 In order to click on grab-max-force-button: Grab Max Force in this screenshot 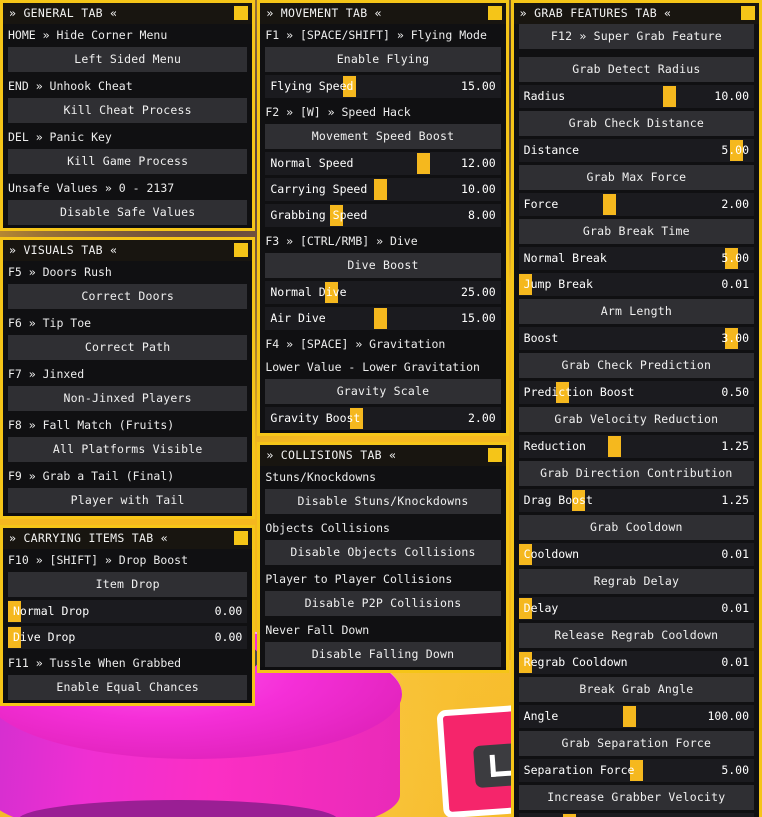, I will do `click(636, 177)`.